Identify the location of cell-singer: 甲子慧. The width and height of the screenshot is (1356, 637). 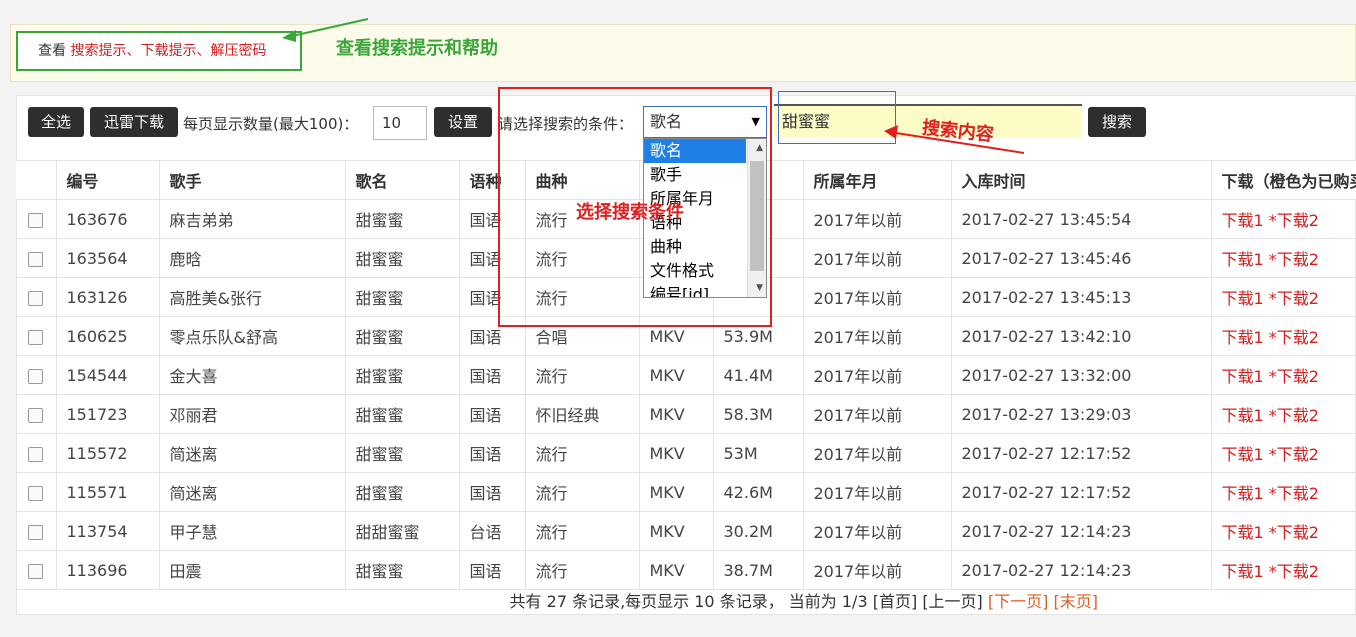
(252, 531).